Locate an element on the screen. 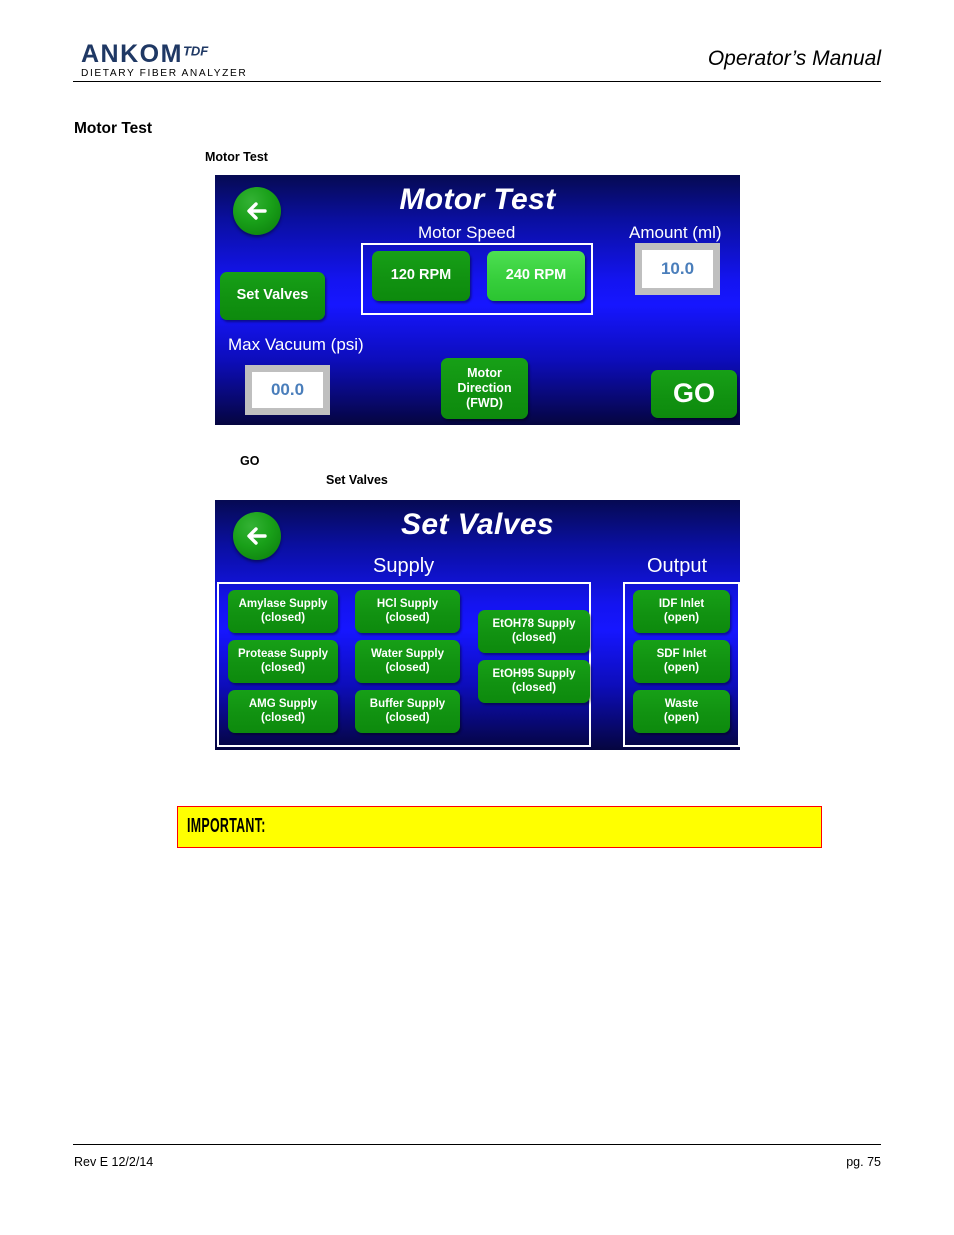 The width and height of the screenshot is (954, 1235). motor-direction-button: Motor Direction (FWD) is located at coordinates (484, 388).